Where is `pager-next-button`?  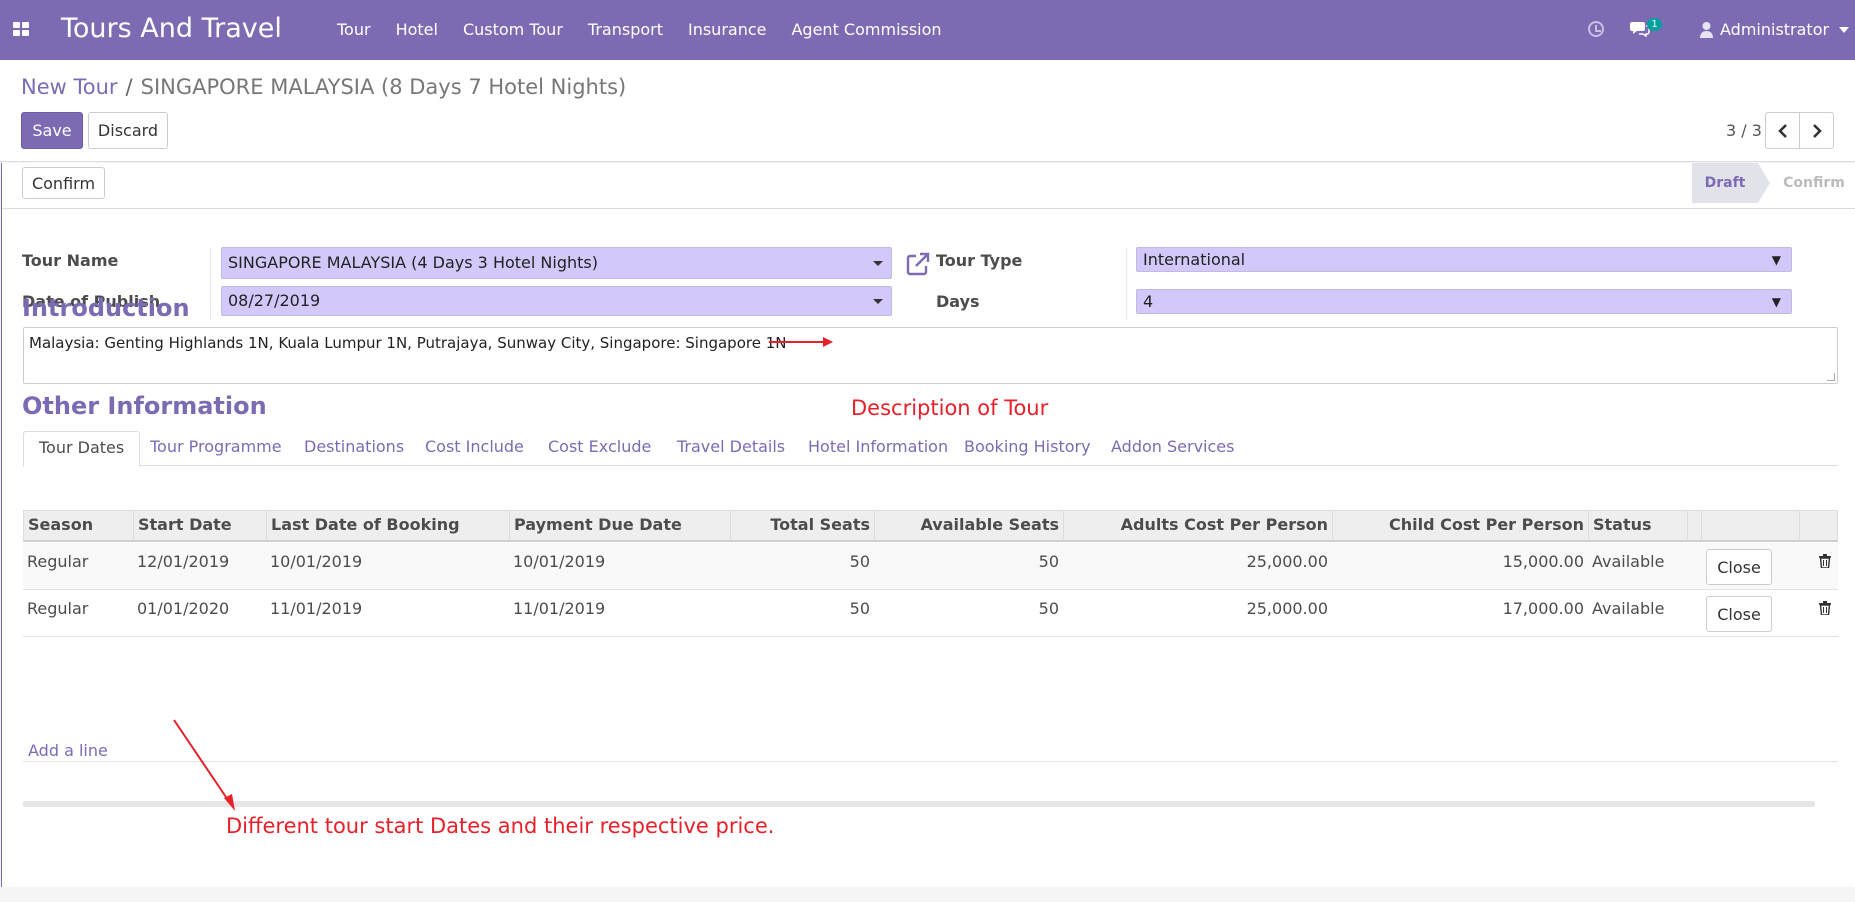
pager-next-button is located at coordinates (1816, 130).